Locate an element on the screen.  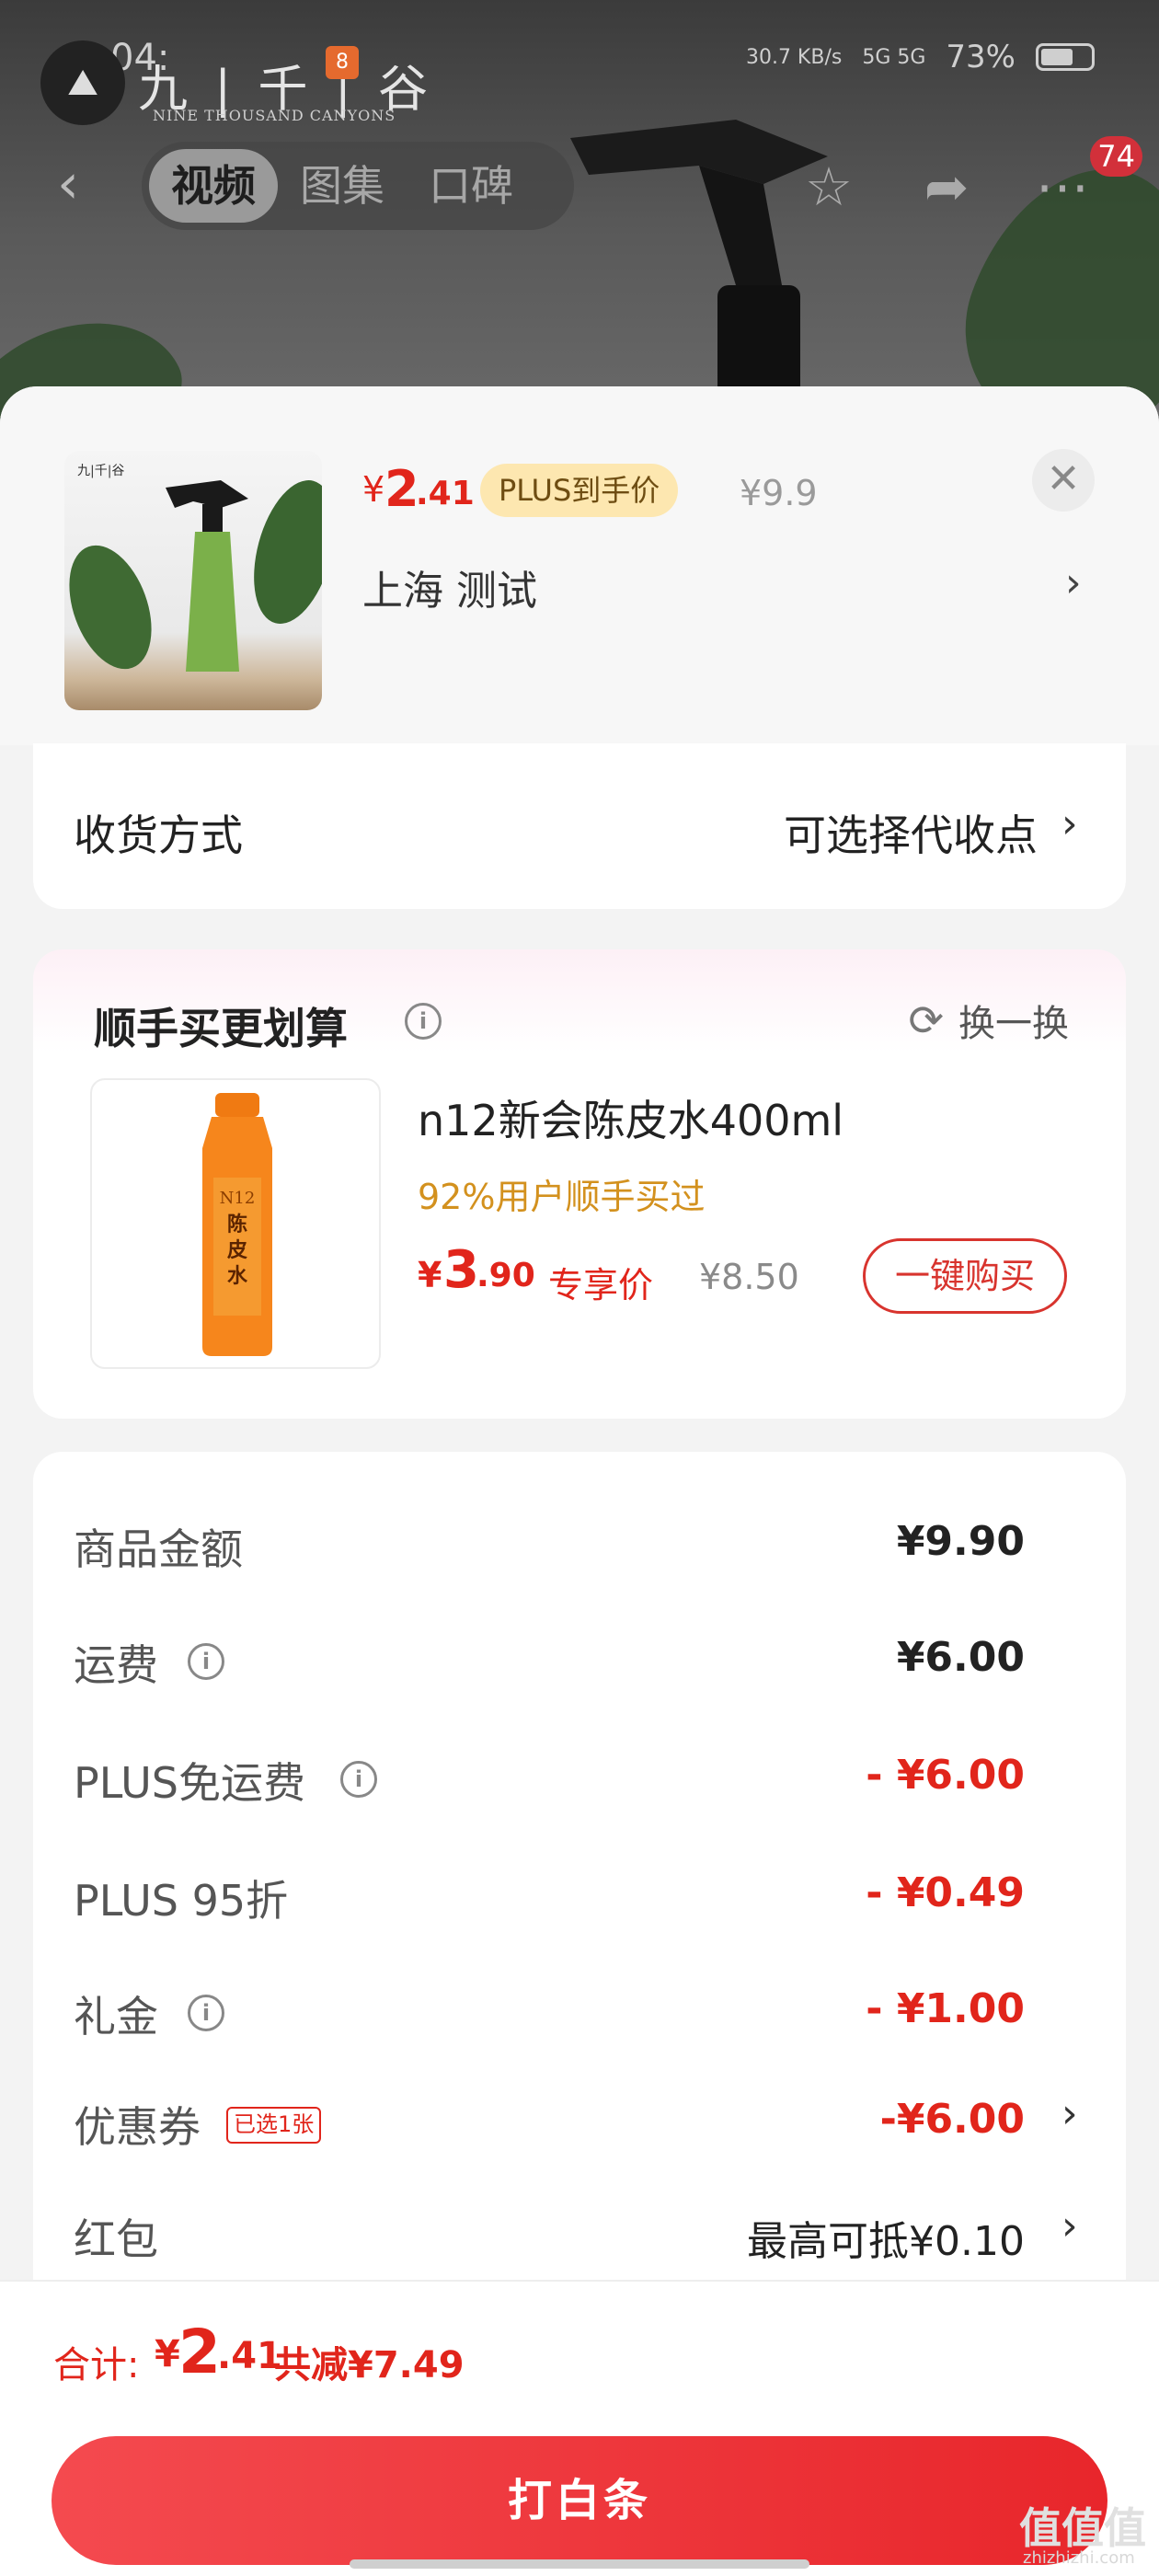
media-tabs: 视频 图集 口碑 is located at coordinates (358, 186).